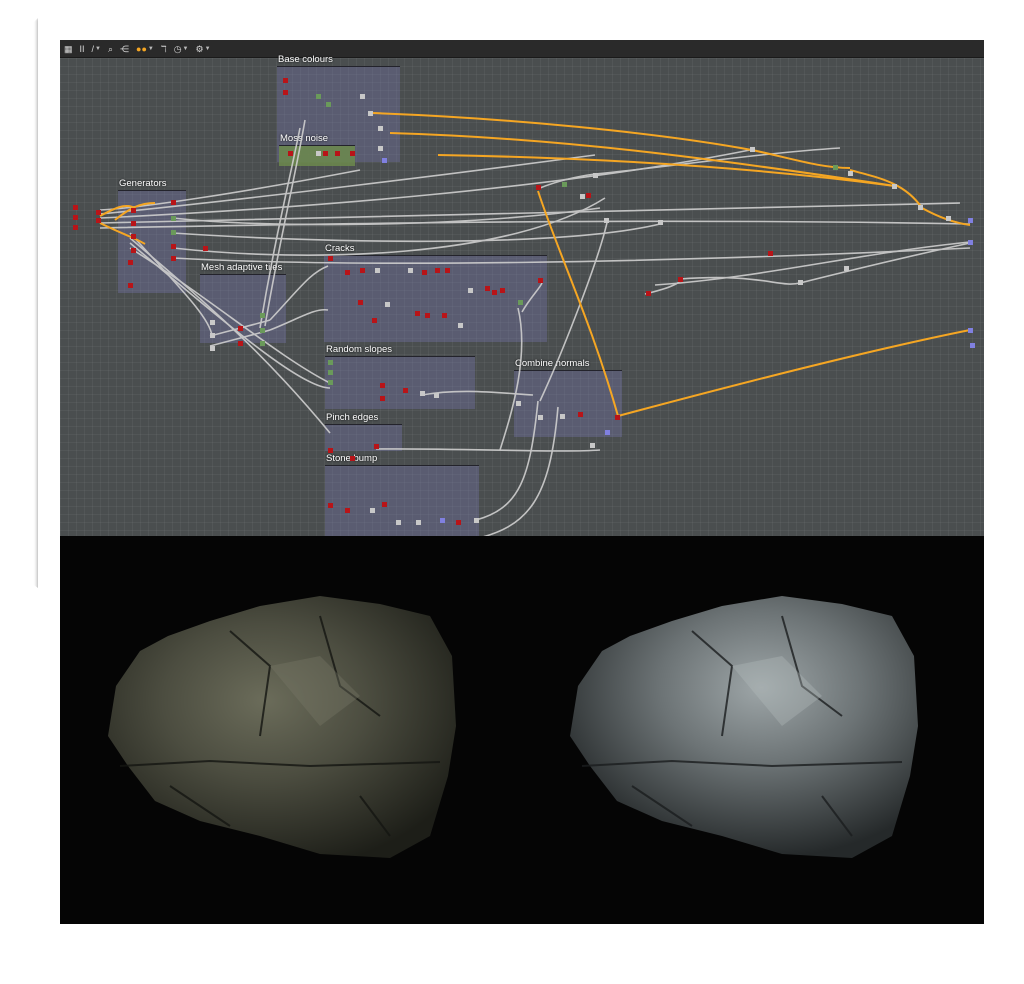  Describe the element at coordinates (82, 49) in the screenshot. I see `pause-icon: II` at that location.